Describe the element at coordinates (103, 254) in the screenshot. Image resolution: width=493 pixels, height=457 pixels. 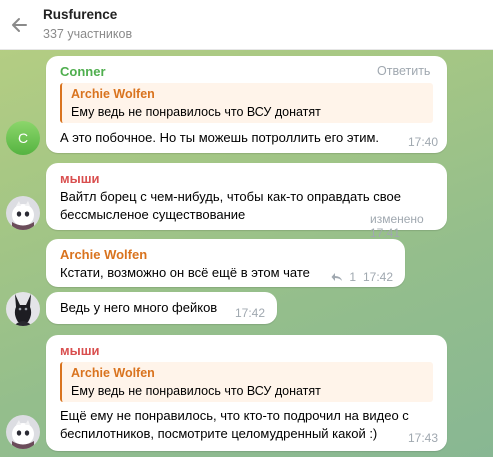
I see `sender-name: Archie Wolfen` at that location.